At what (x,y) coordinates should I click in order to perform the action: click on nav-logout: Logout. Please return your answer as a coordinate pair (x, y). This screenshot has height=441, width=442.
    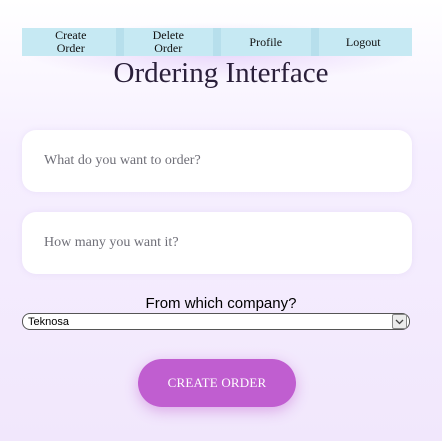
    Looking at the image, I should click on (361, 42).